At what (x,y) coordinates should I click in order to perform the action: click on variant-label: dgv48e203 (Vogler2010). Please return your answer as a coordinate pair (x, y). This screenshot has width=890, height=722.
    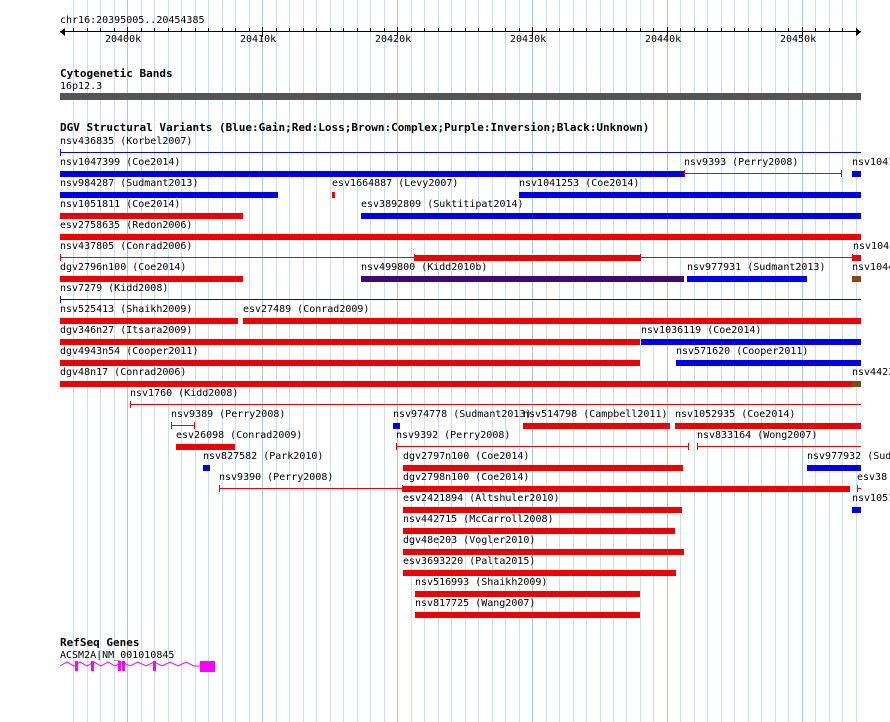
    Looking at the image, I should click on (469, 540).